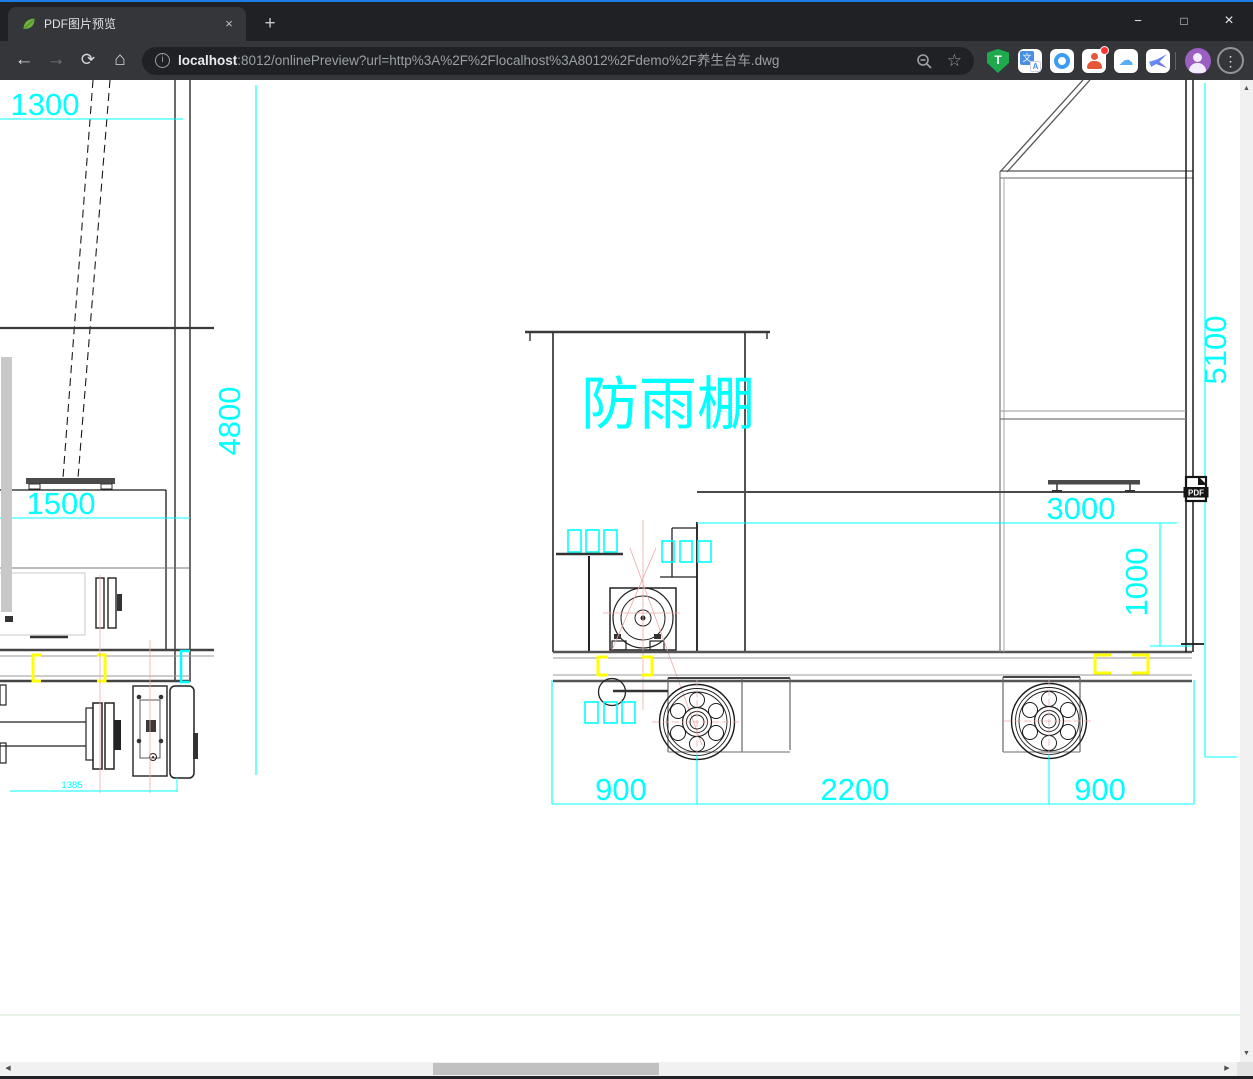 Image resolution: width=1253 pixels, height=1079 pixels. I want to click on scrollbar-corner, so click(1245, 1069).